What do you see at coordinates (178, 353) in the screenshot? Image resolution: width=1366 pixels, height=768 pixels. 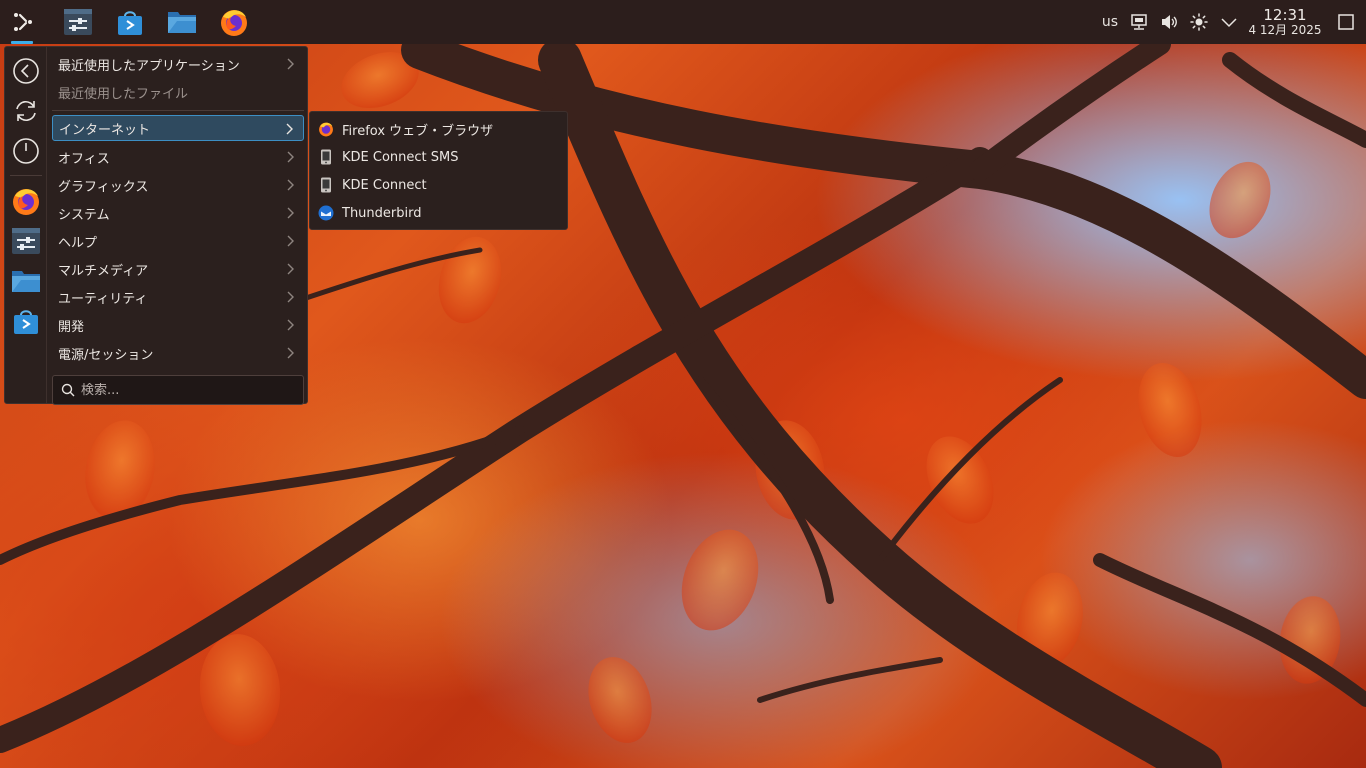 I see `category-power-session: 電源/セッション` at bounding box center [178, 353].